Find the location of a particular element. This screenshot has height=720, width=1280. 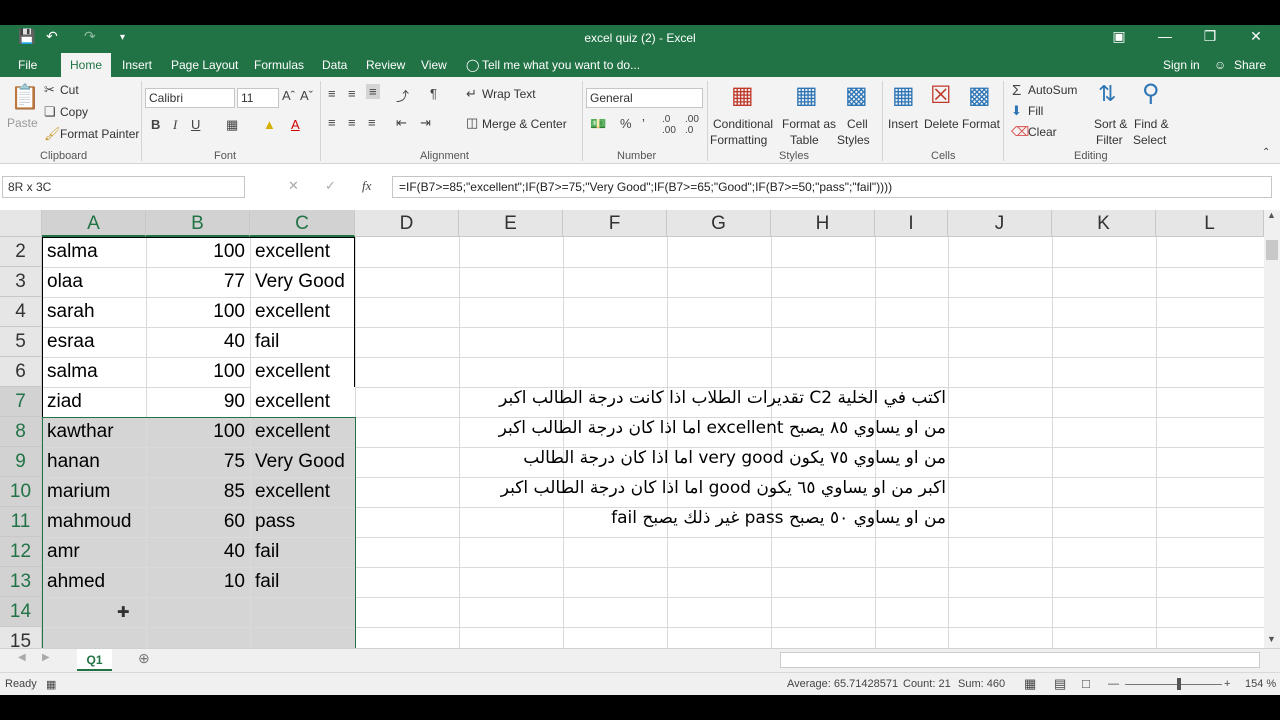

tab-data: Data is located at coordinates (334, 65).